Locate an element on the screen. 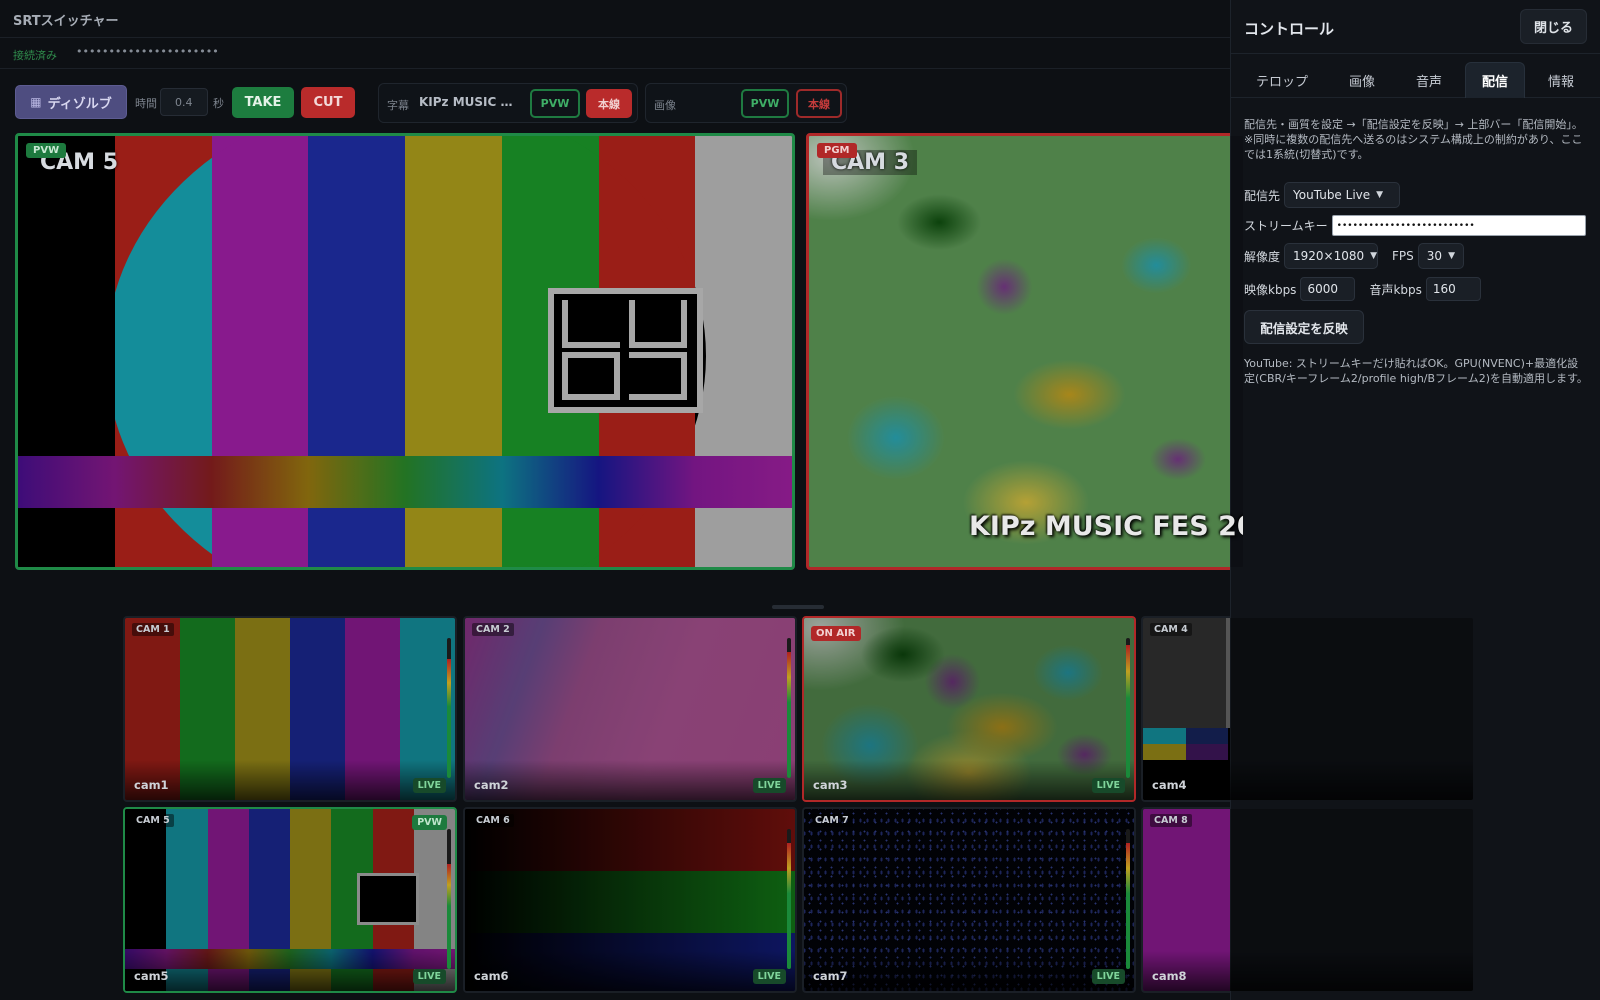  fps-select: 30 ▼ is located at coordinates (1440, 256).